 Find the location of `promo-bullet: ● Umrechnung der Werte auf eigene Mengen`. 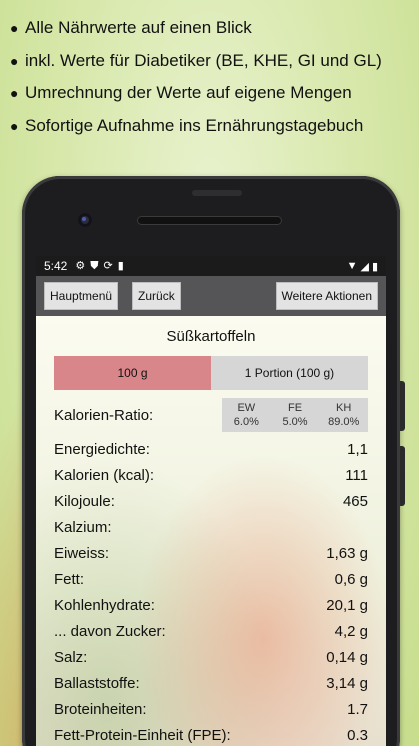

promo-bullet: ● Umrechnung der Werte auf eigene Mengen is located at coordinates (212, 93).